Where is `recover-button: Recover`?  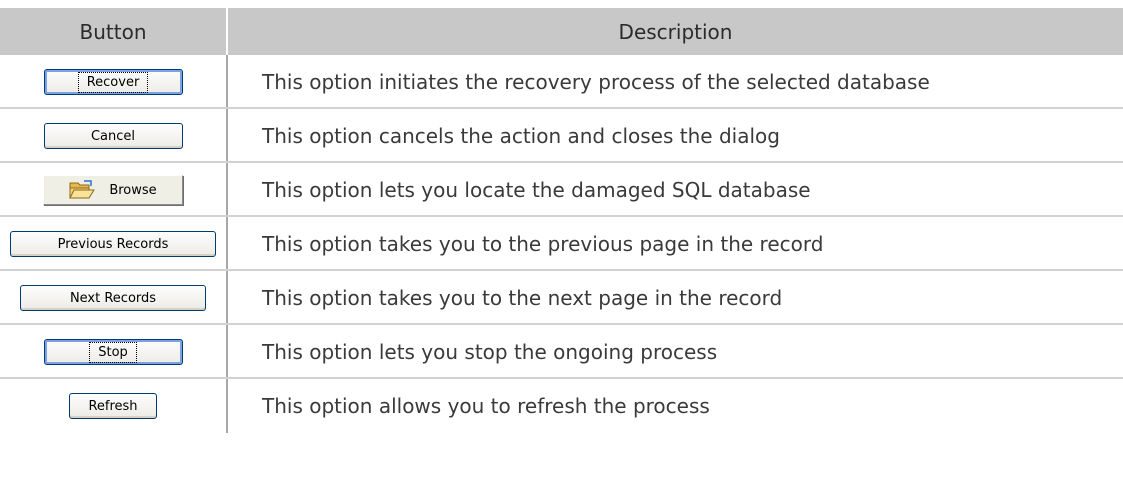
recover-button: Recover is located at coordinates (113, 82).